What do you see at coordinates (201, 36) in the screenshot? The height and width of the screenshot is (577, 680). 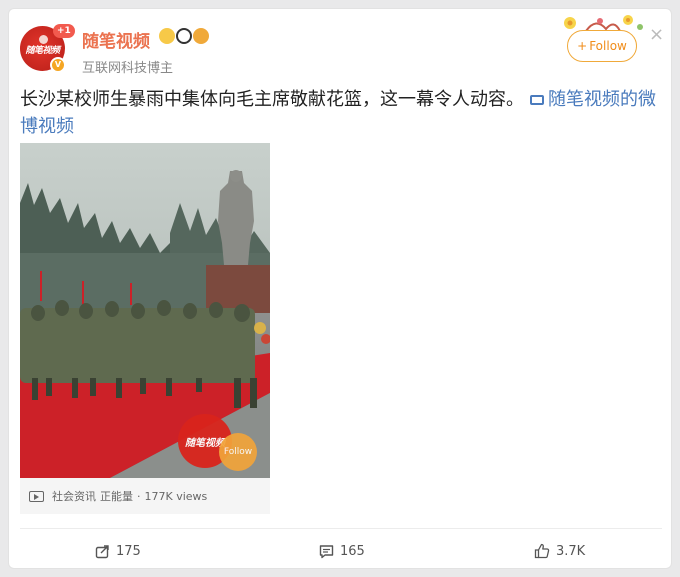 I see `crab-icon` at bounding box center [201, 36].